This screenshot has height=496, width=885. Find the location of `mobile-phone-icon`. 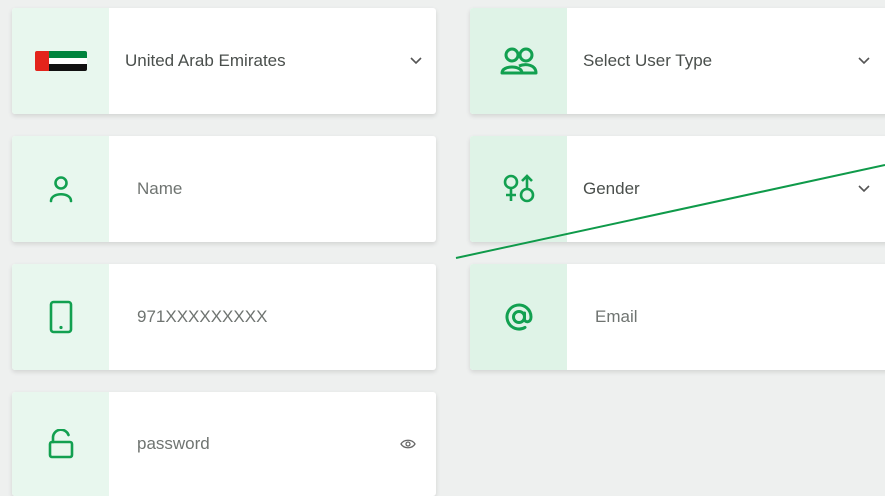

mobile-phone-icon is located at coordinates (60, 317).